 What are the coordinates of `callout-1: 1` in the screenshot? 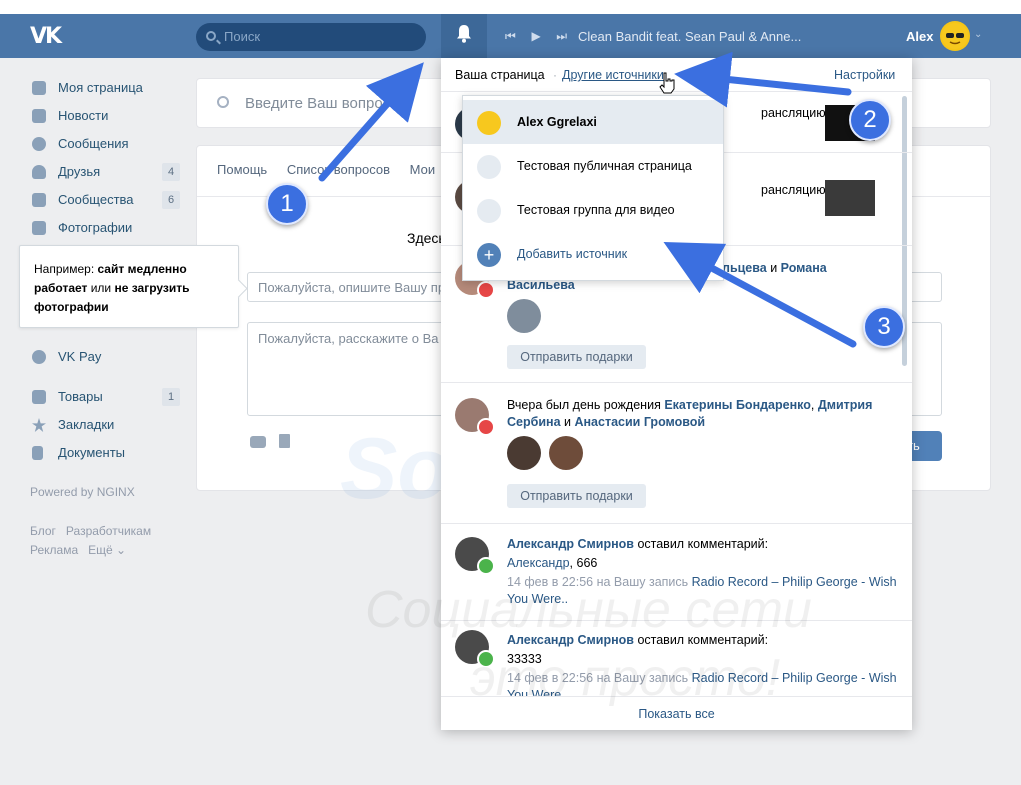 It's located at (287, 204).